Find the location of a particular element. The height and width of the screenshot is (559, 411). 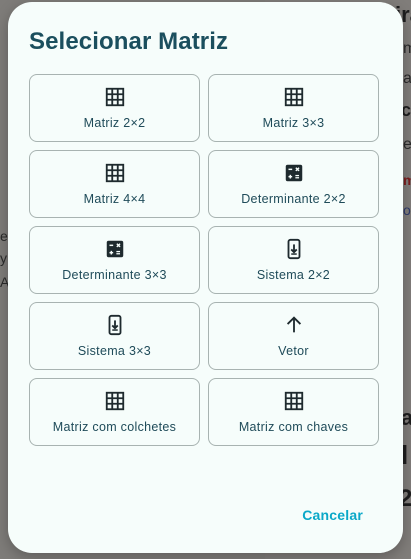

background-text: a is located at coordinates (407, 78).